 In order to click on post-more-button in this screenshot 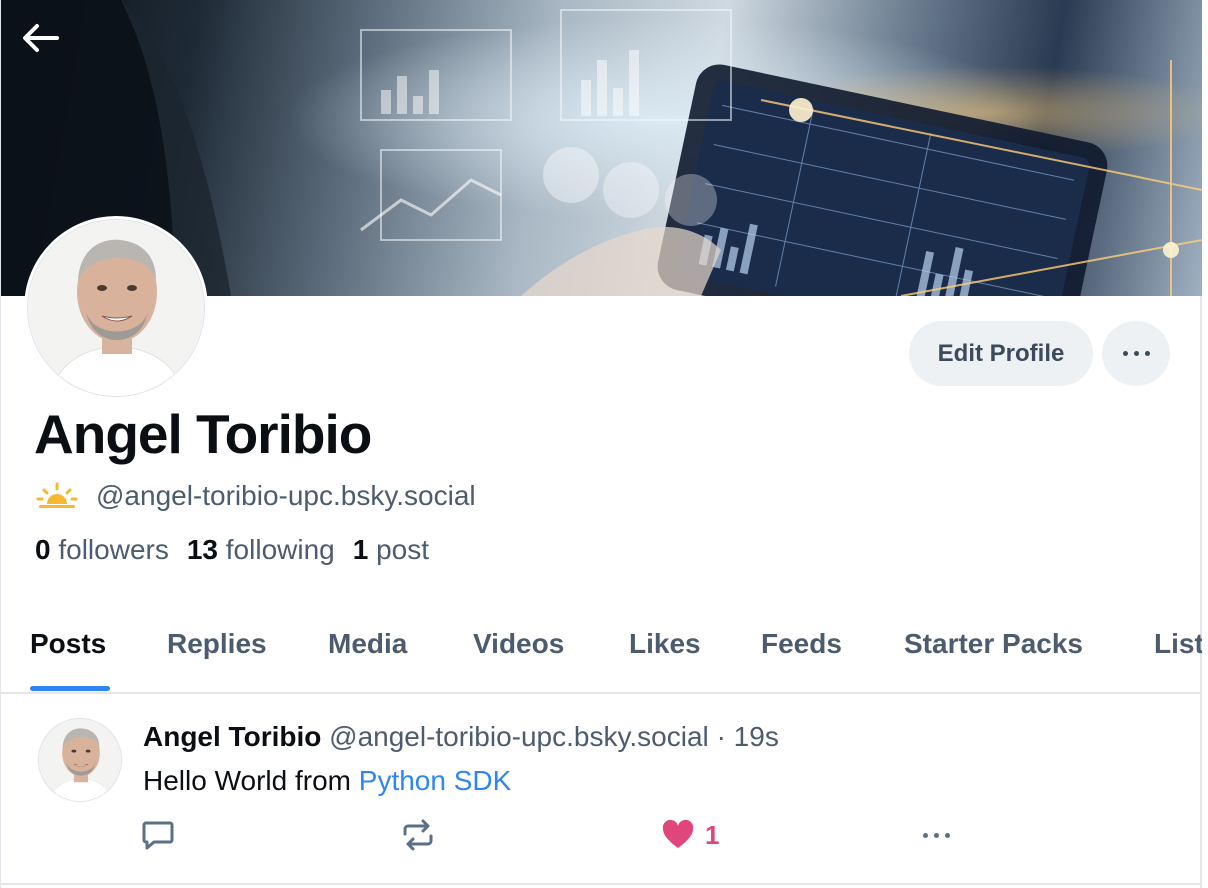, I will do `click(936, 835)`.